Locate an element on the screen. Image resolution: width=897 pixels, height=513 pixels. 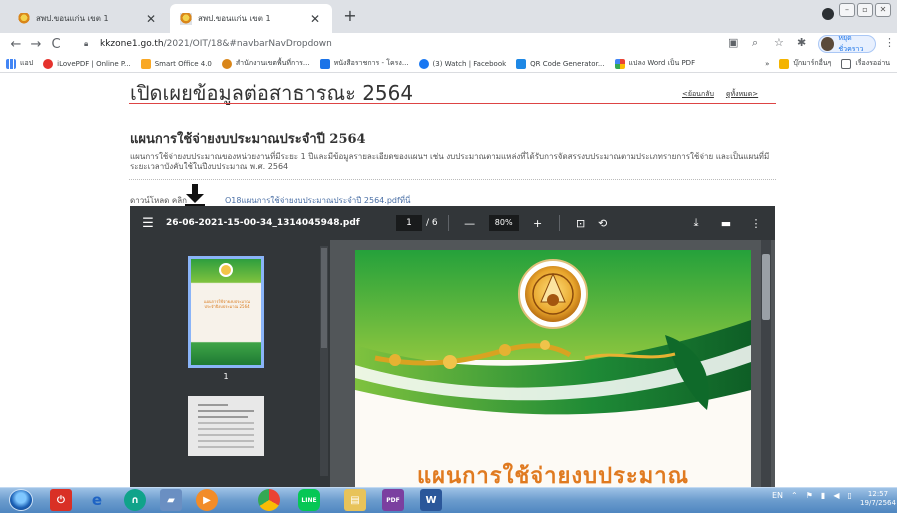
battery-icon: ▯ is located at coordinates (849, 495).